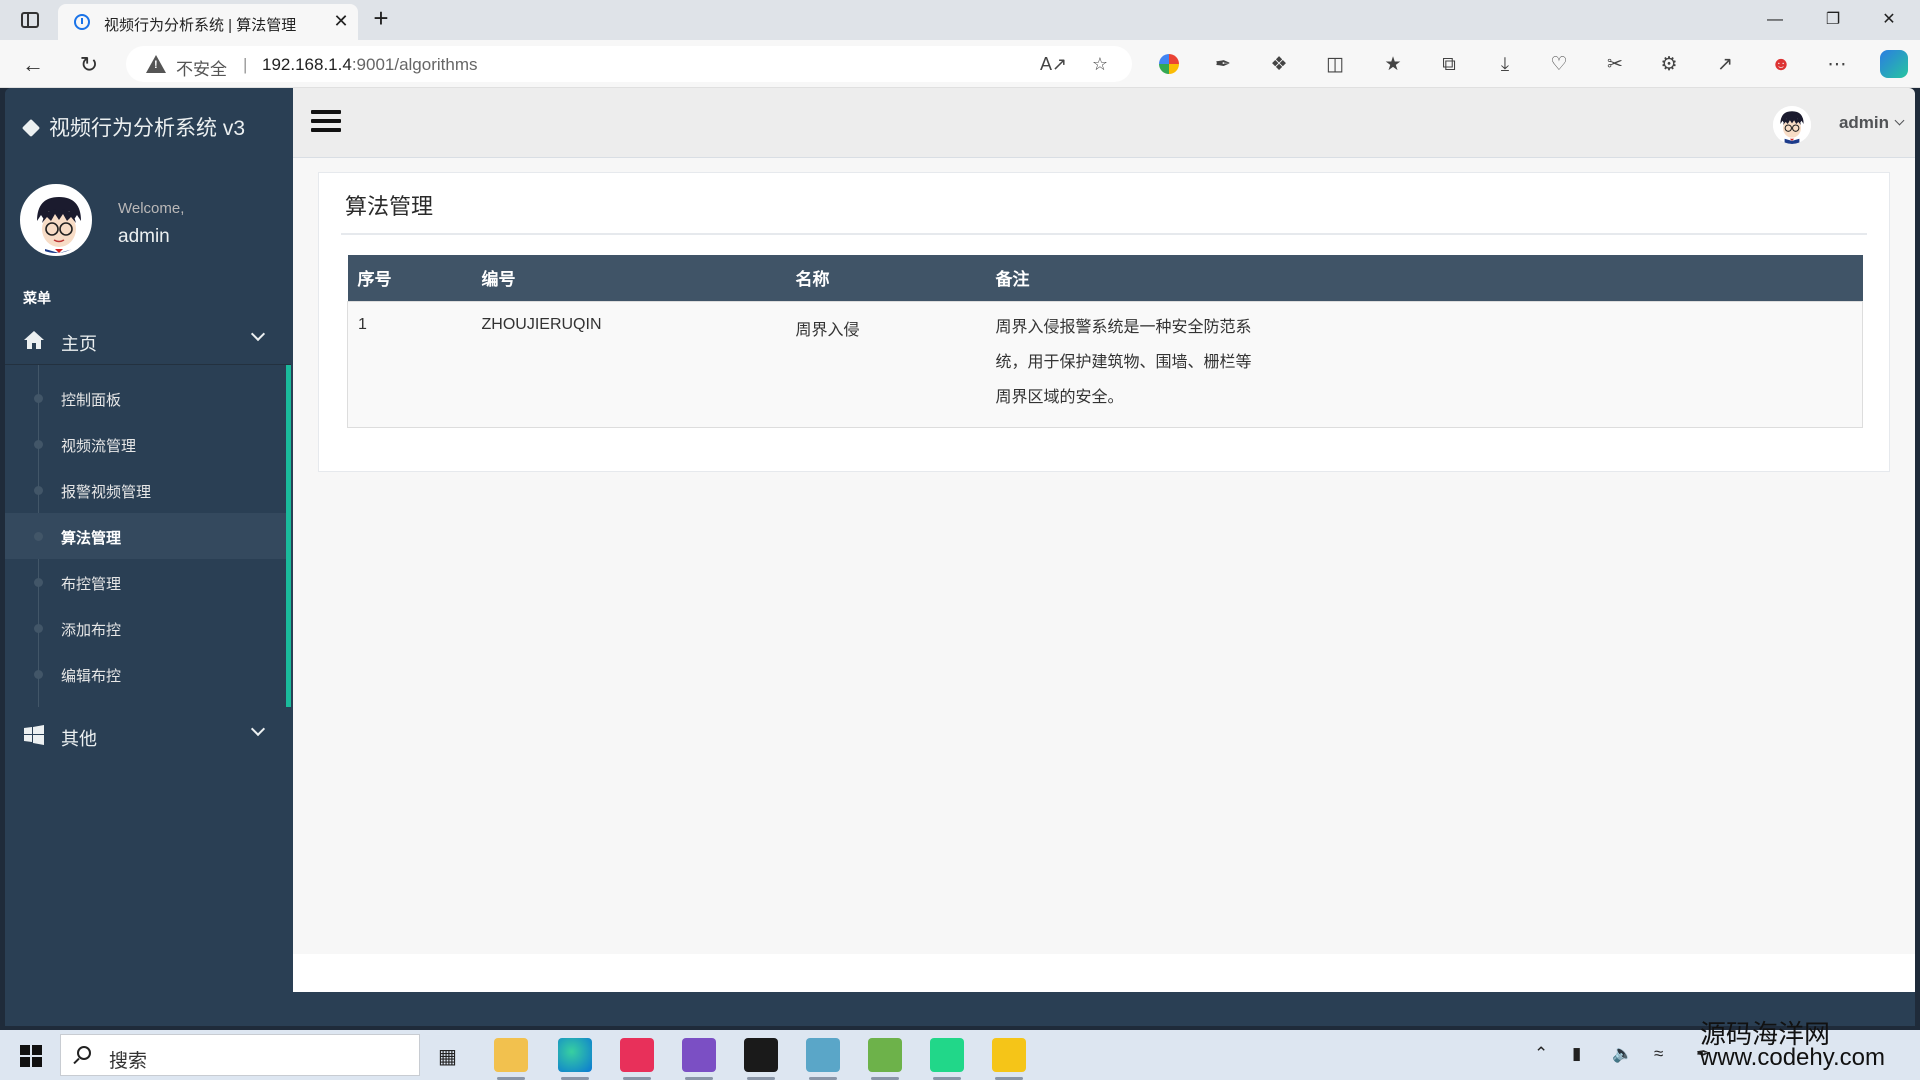  I want to click on nav-home: 主页, so click(148, 340).